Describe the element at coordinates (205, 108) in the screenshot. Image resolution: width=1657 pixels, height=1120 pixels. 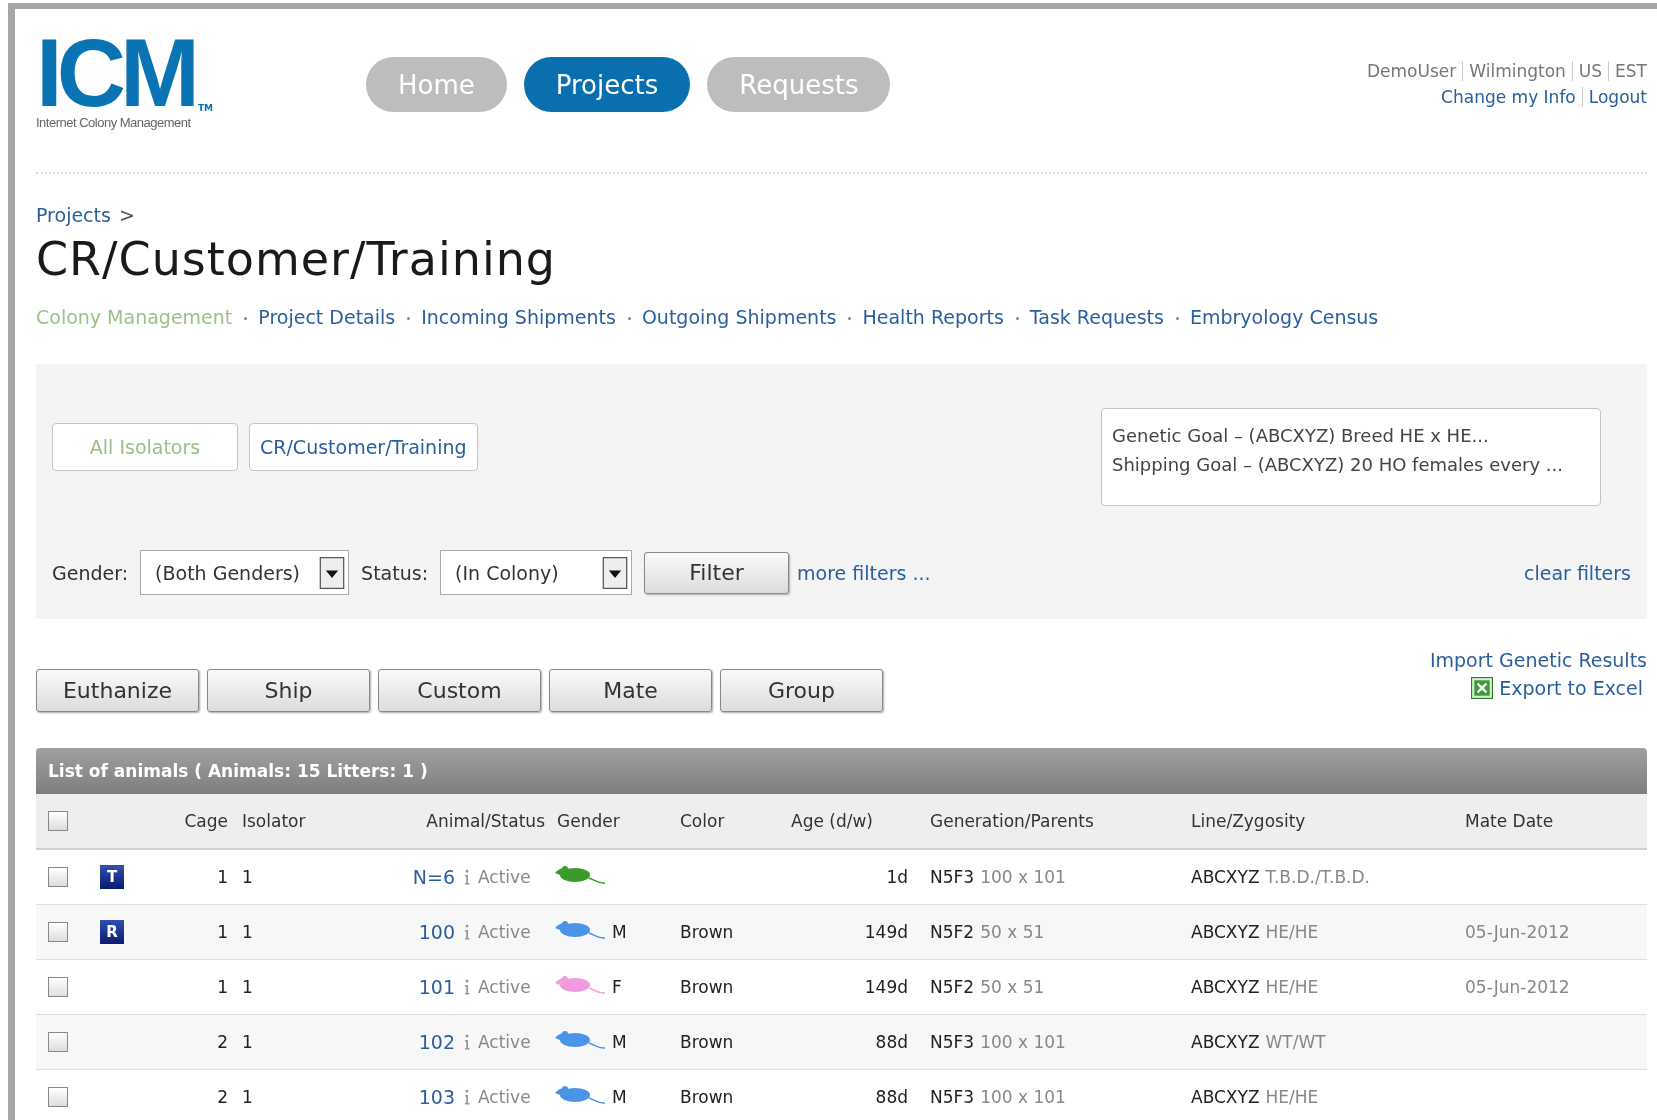
I see `trademark-sign: TM` at that location.